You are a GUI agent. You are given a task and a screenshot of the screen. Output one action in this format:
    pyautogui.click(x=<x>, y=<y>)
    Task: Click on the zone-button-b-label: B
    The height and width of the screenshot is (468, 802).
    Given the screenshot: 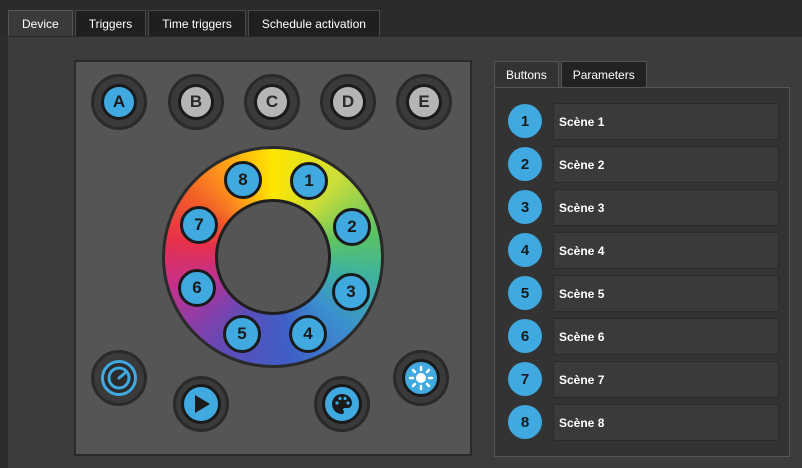 What is the action you would take?
    pyautogui.click(x=196, y=102)
    